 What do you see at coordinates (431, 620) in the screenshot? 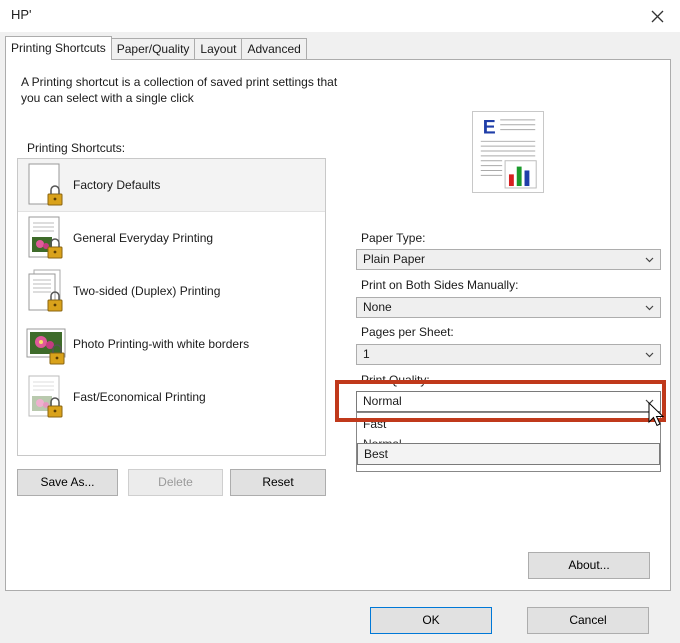
I see `ok-button: OK` at bounding box center [431, 620].